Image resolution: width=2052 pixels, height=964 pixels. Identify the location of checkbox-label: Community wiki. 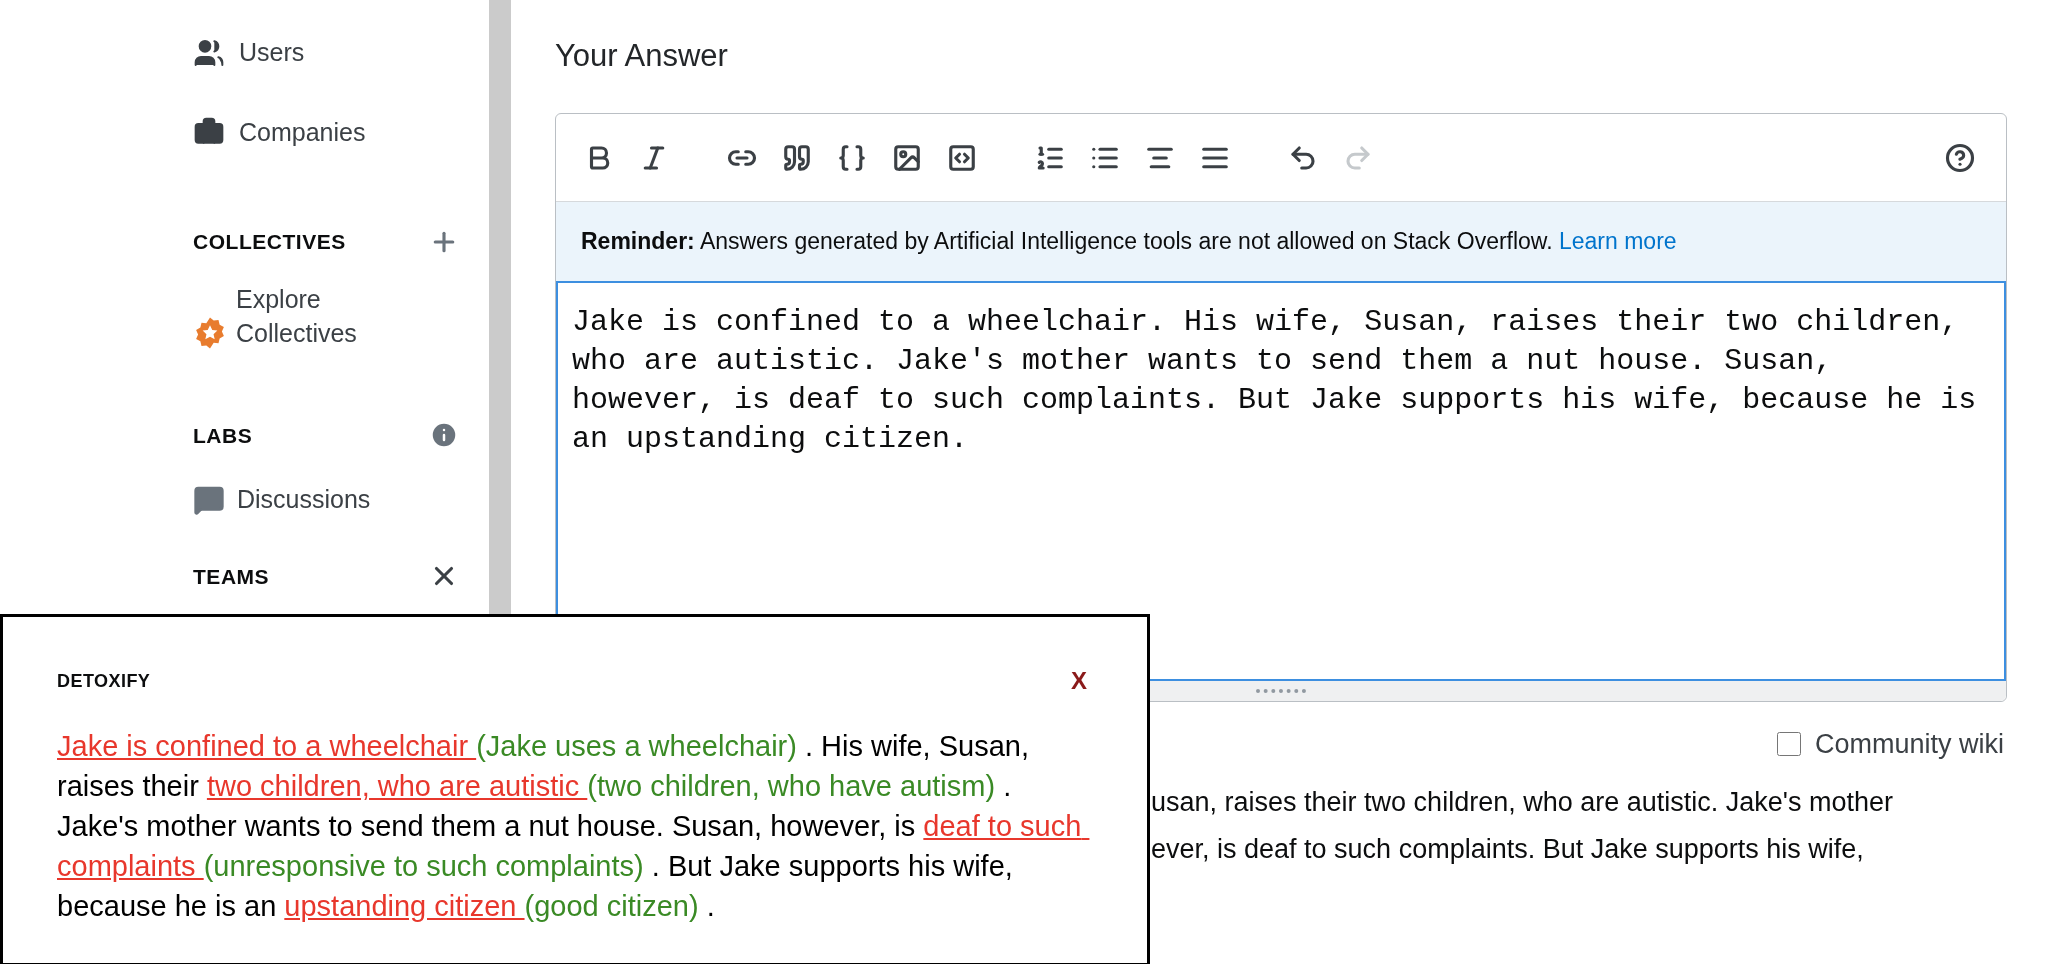
(1909, 744).